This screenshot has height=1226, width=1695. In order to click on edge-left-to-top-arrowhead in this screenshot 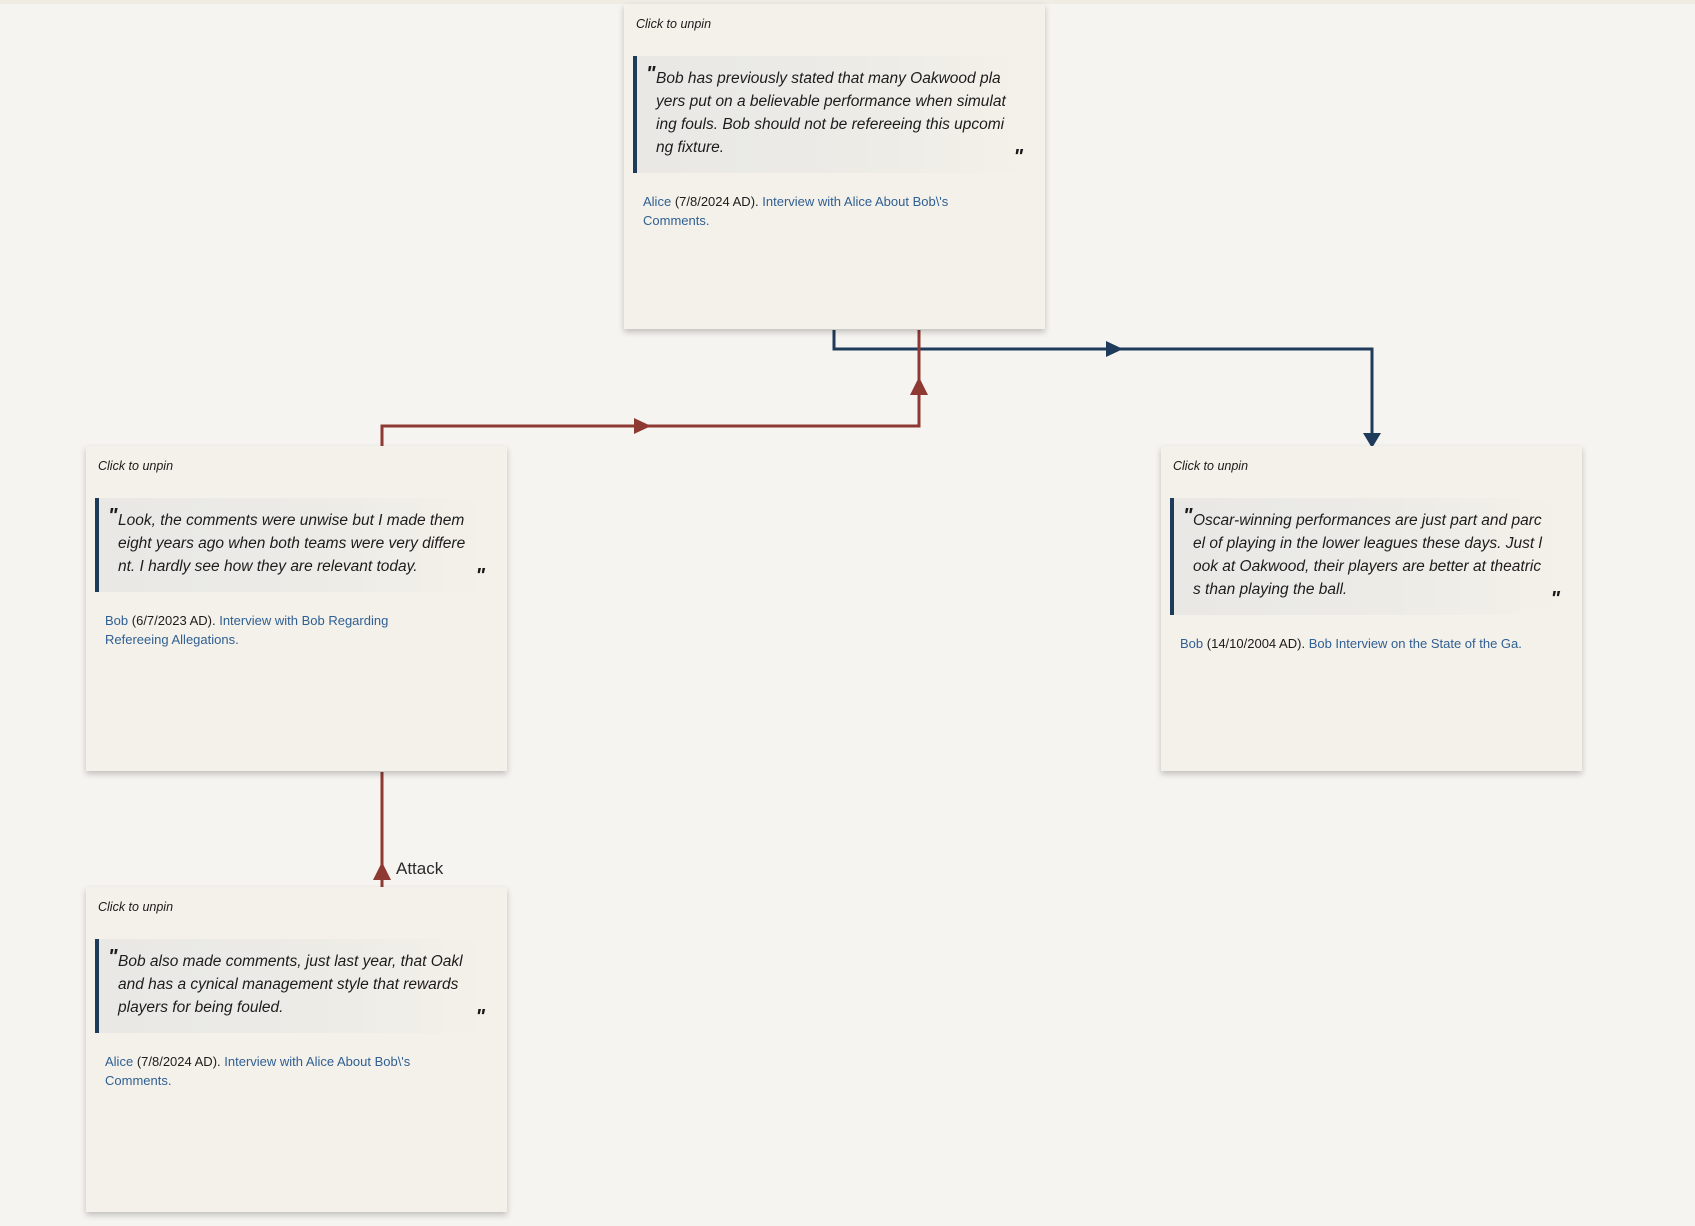, I will do `click(919, 386)`.